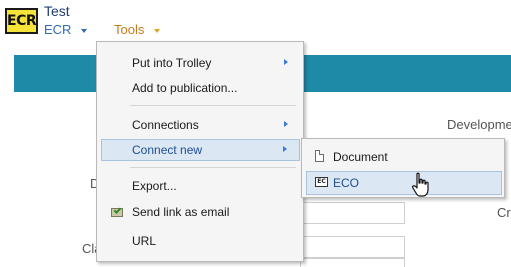 This screenshot has width=511, height=267. What do you see at coordinates (129, 29) in the screenshot?
I see `tools-menu-label: Tools` at bounding box center [129, 29].